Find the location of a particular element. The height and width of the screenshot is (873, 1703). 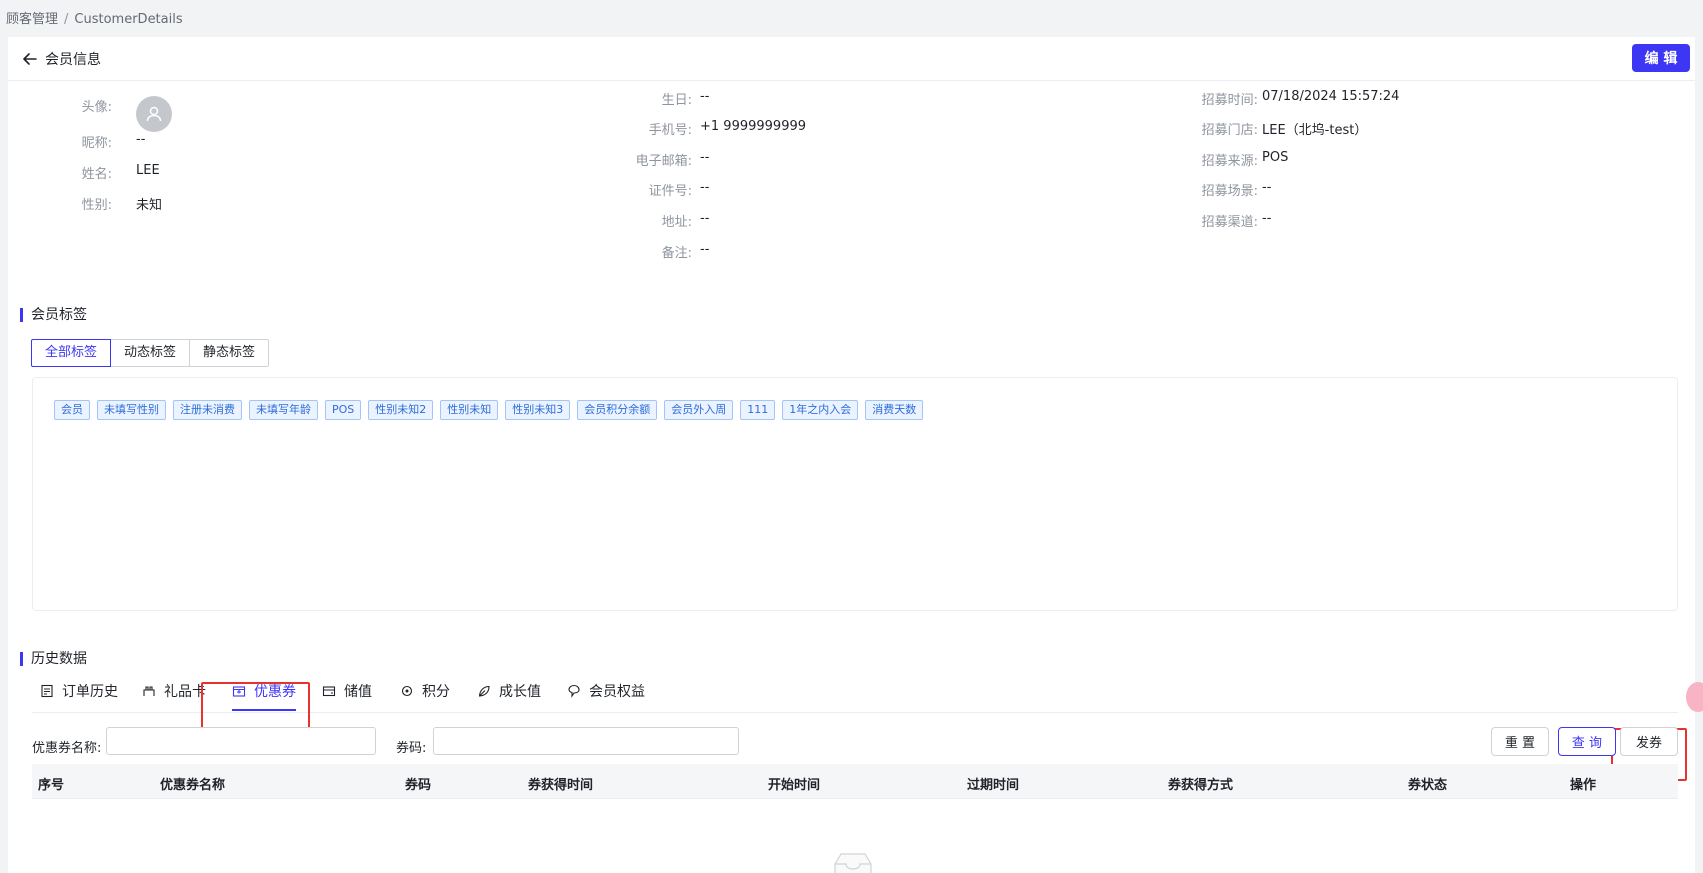

issue-coupon-button: 发券 is located at coordinates (1649, 741).